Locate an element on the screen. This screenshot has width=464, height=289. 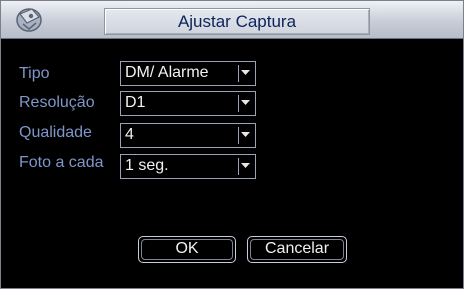
type-label: Tipo is located at coordinates (34, 73).